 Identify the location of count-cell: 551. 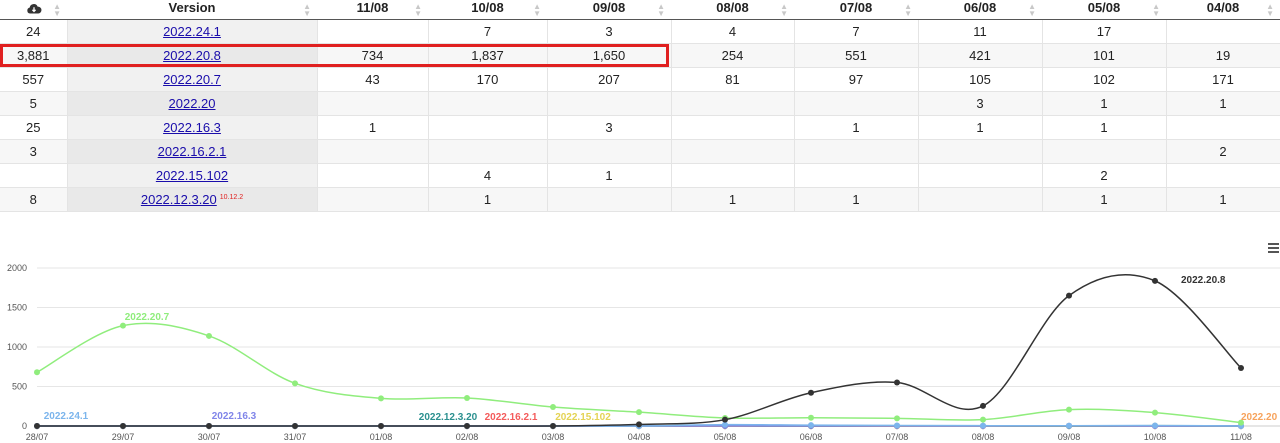
(856, 55).